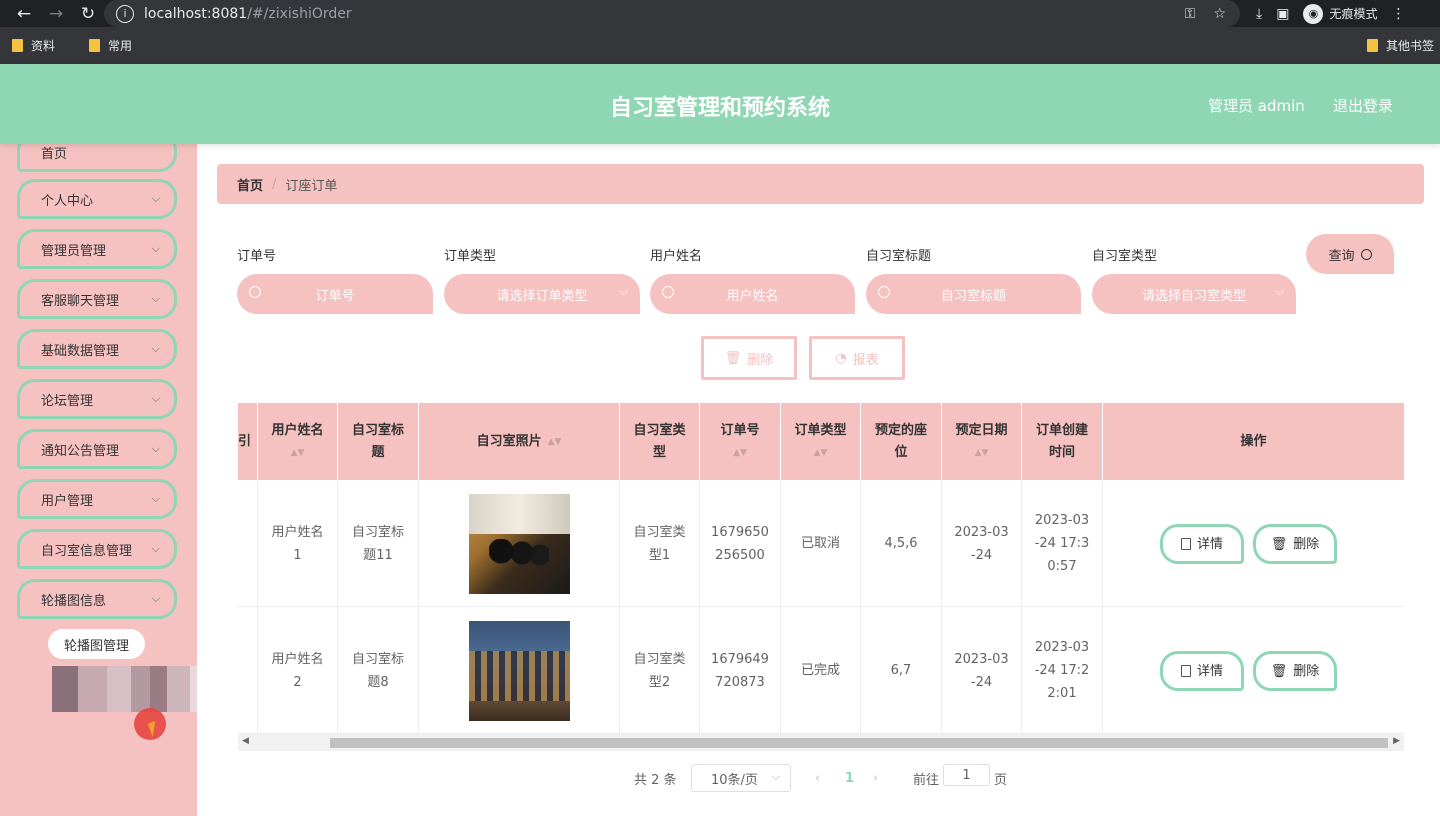  Describe the element at coordinates (97, 549) in the screenshot. I see `sidebar-item-room-info: 自习室信息管理 ⌵` at that location.